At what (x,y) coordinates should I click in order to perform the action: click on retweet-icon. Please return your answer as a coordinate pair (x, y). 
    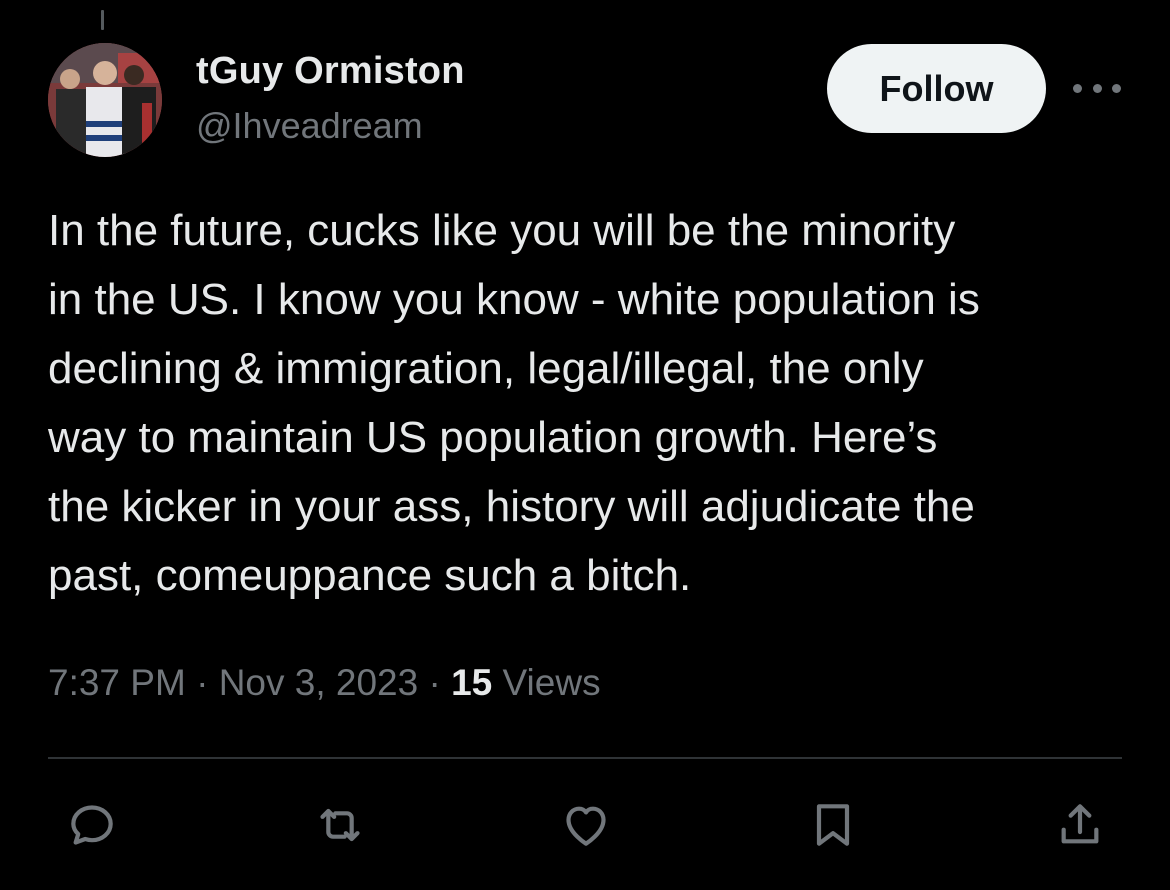
    Looking at the image, I should click on (340, 825).